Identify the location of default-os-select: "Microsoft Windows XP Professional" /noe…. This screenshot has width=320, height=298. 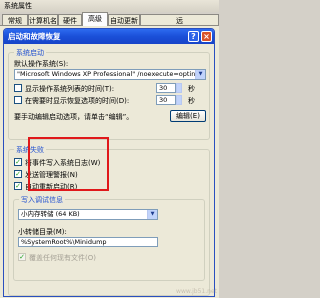
(110, 74).